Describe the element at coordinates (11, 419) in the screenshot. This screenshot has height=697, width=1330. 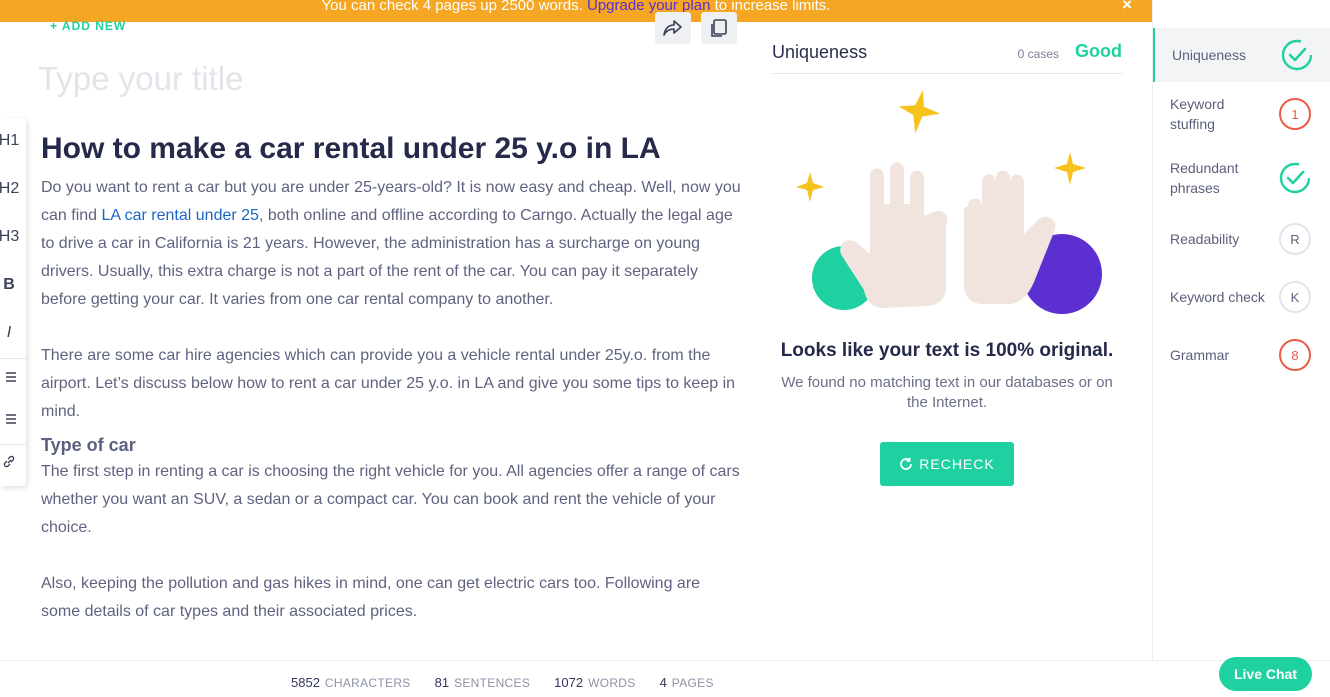
I see `bullet-list-icon` at that location.